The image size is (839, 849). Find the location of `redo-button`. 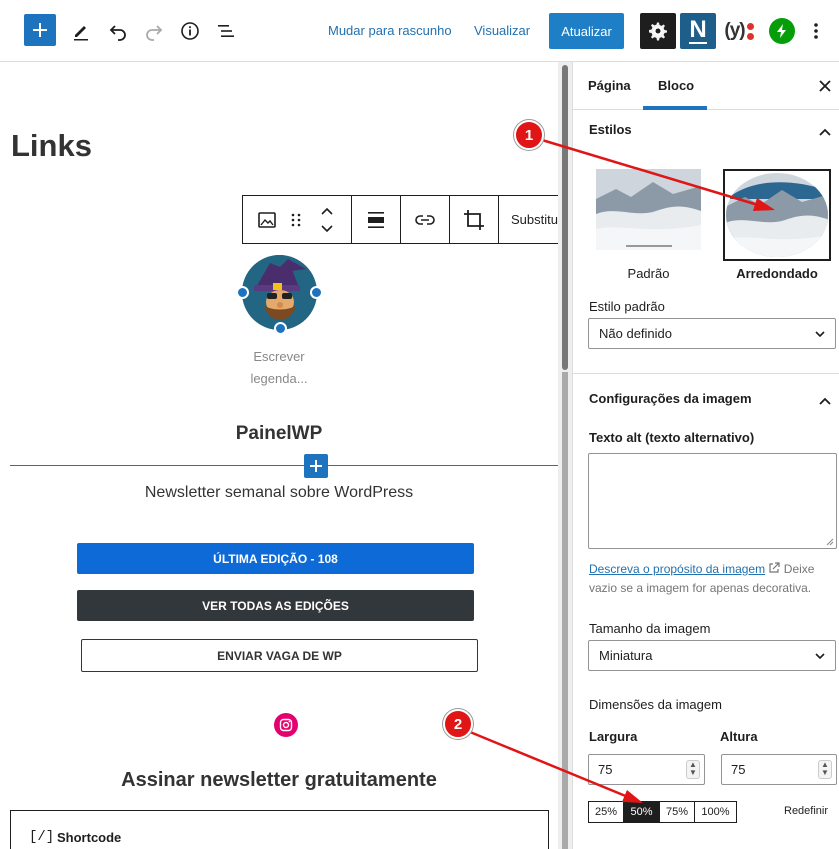

redo-button is located at coordinates (154, 31).